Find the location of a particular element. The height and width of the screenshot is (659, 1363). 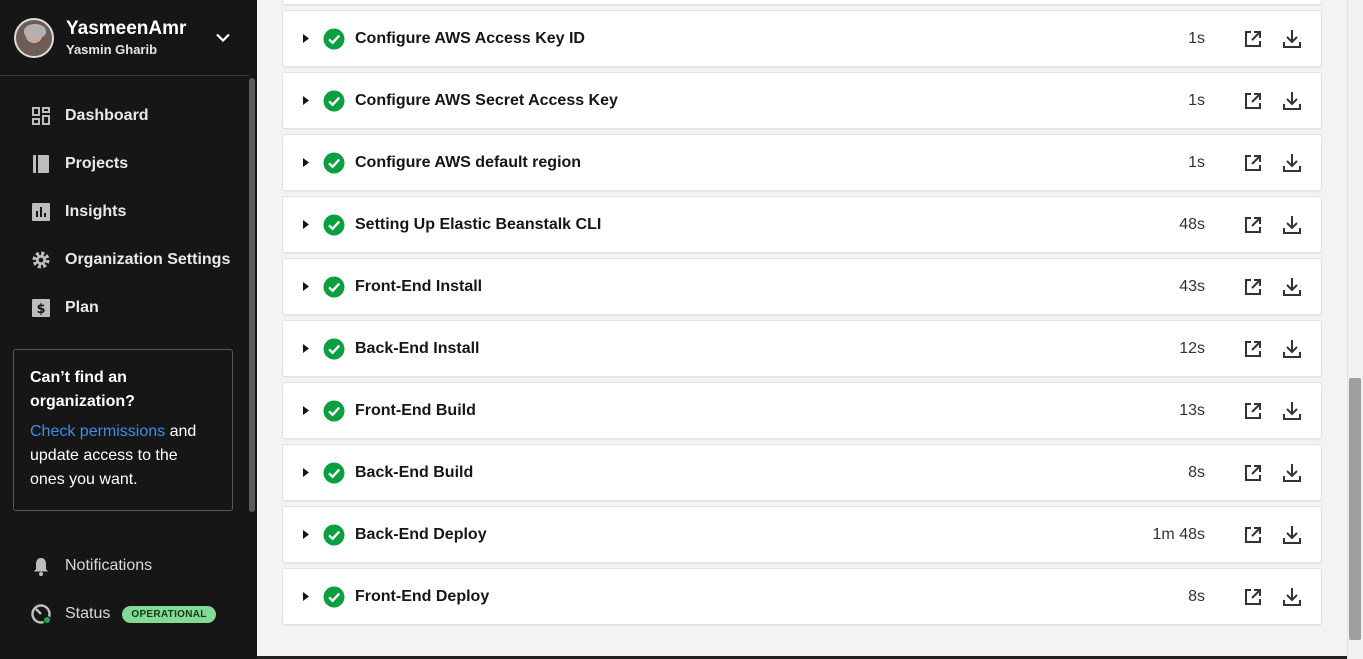

projects-icon is located at coordinates (41, 164).